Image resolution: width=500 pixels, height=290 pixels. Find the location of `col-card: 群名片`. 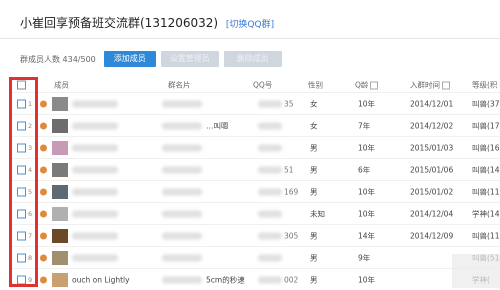

col-card: 群名片 is located at coordinates (179, 85).